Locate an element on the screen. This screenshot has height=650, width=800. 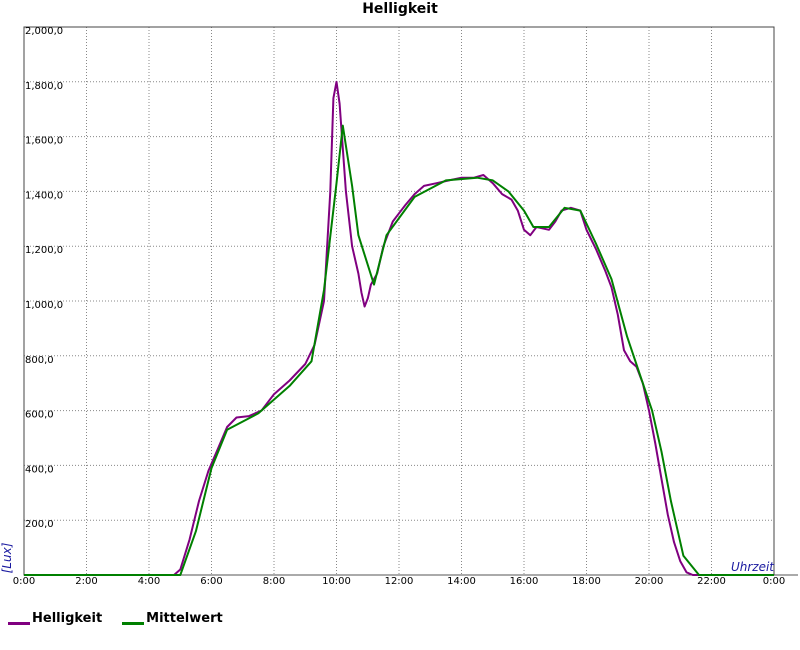
legend-label-helligkeit: Helligkeit is located at coordinates (67, 618).